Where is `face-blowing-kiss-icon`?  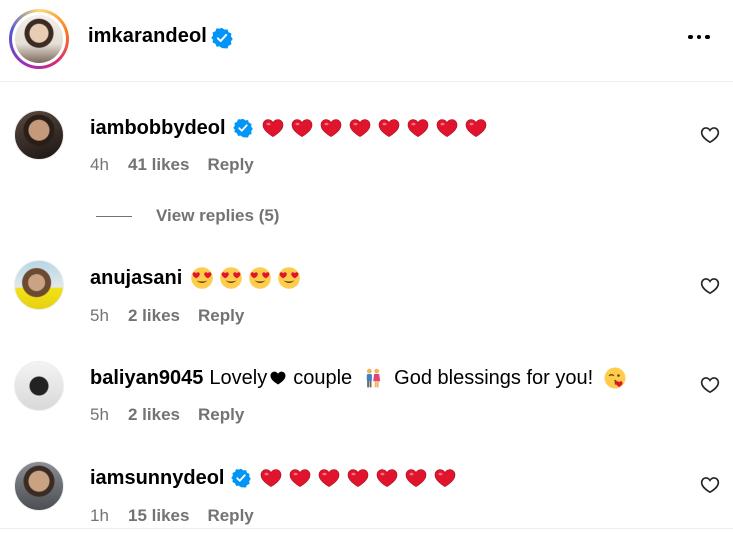 face-blowing-kiss-icon is located at coordinates (615, 378).